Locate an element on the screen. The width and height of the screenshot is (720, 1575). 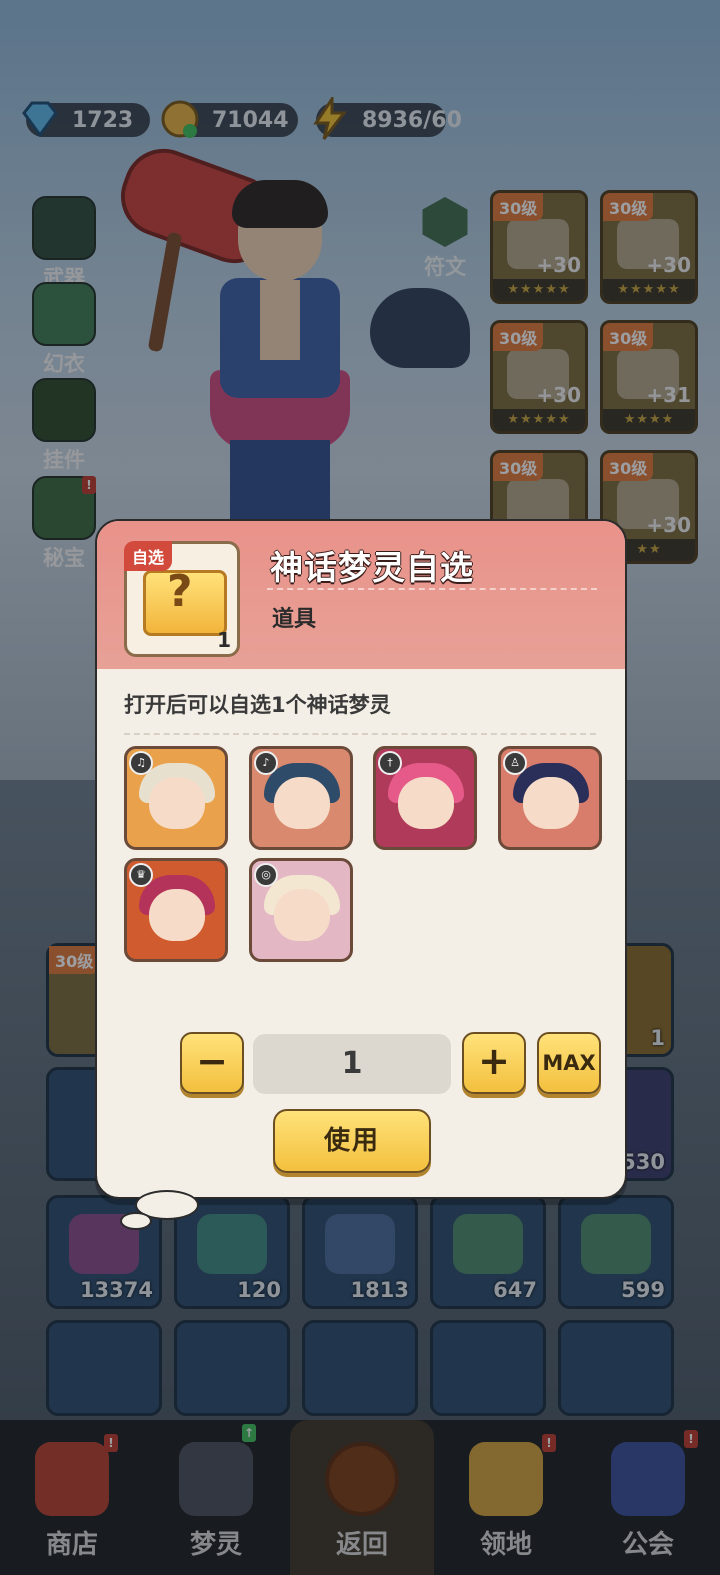
spirit-option: ♫ is located at coordinates (176, 798).